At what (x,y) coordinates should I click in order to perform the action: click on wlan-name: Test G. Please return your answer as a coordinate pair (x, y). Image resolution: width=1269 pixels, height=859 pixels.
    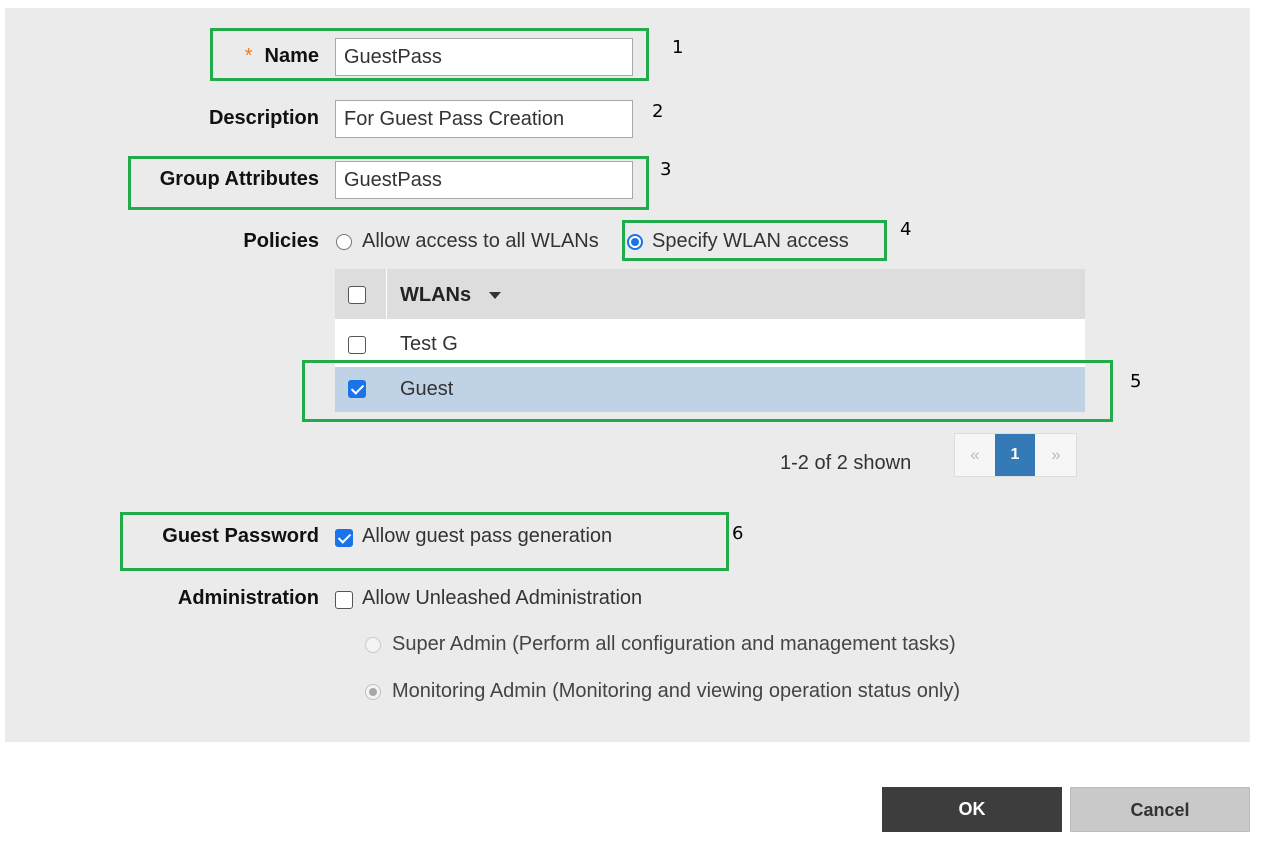
    Looking at the image, I should click on (429, 344).